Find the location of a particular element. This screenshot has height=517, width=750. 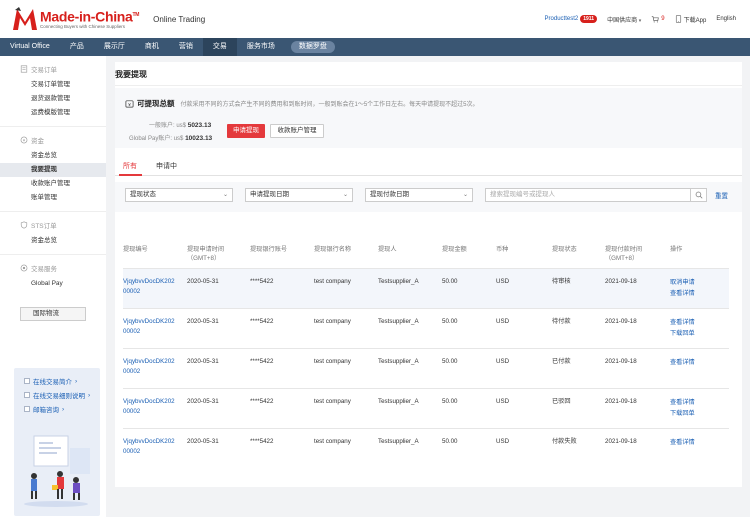

nav-business-leads: 商机 is located at coordinates (152, 47).